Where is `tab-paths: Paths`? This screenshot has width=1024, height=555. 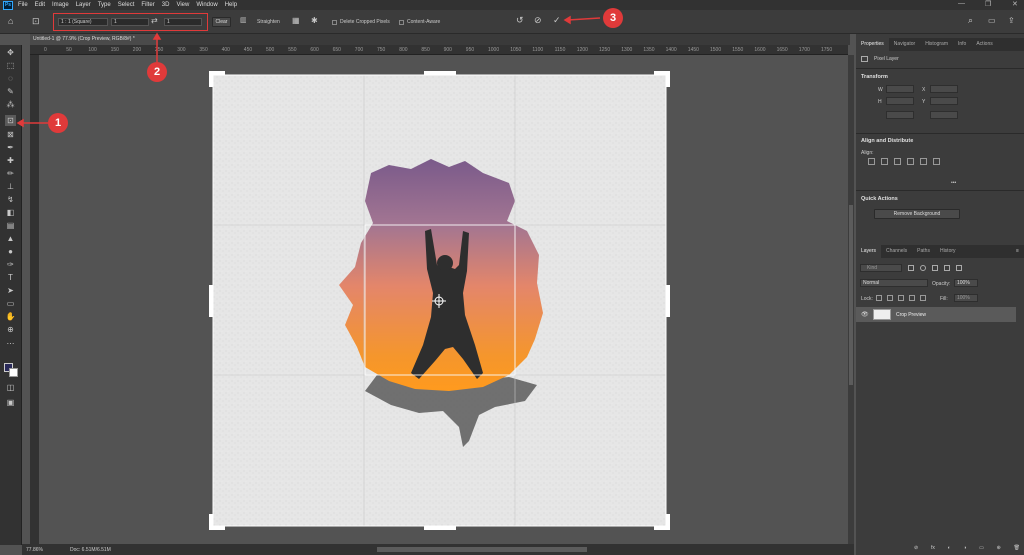
tab-paths: Paths is located at coordinates (923, 251).